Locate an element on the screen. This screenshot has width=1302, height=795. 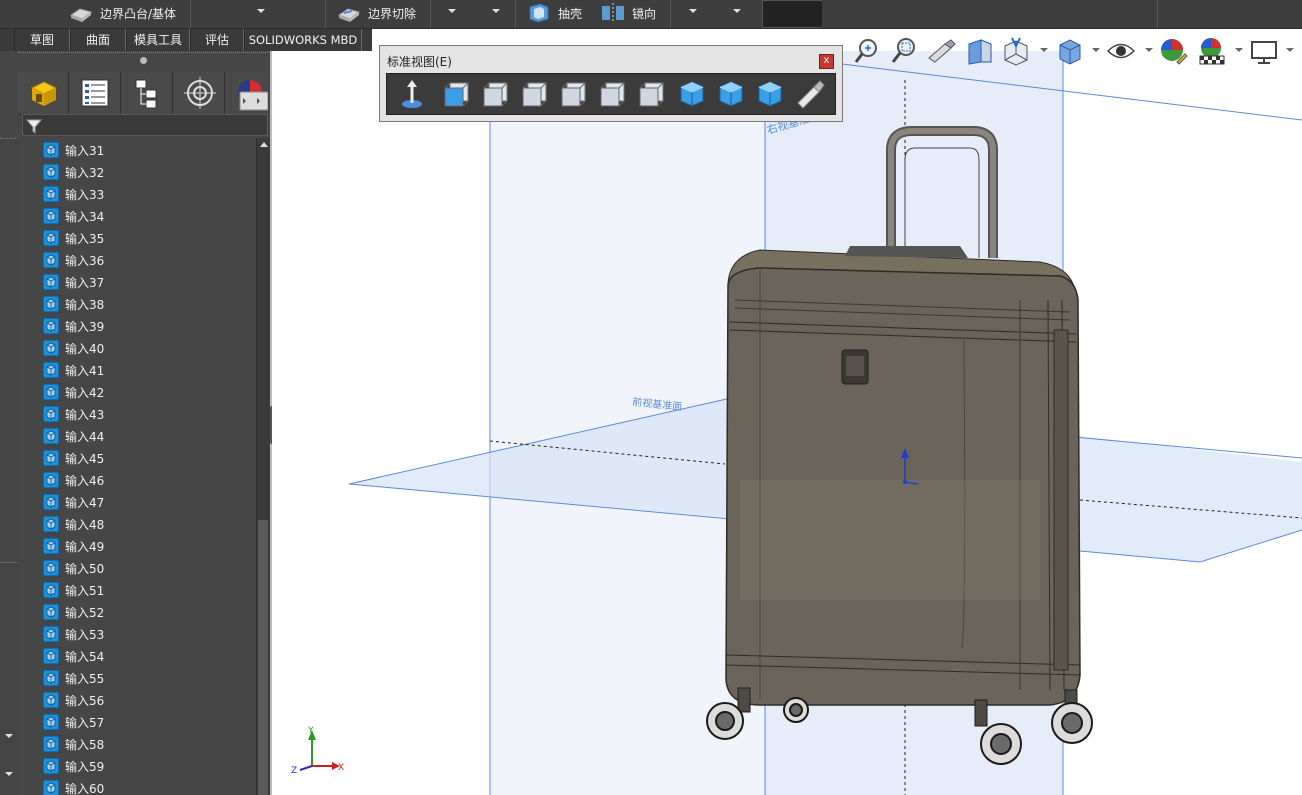
dimetric-view-button is located at coordinates (770, 94).